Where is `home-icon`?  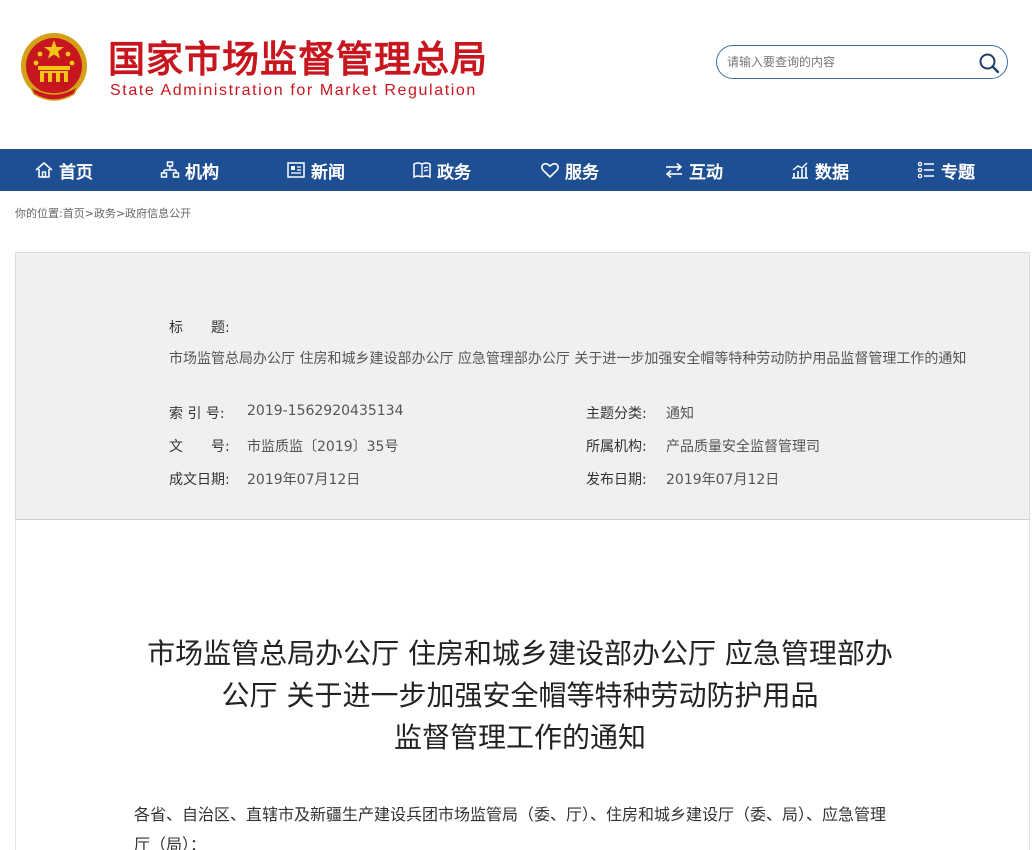 home-icon is located at coordinates (44, 169).